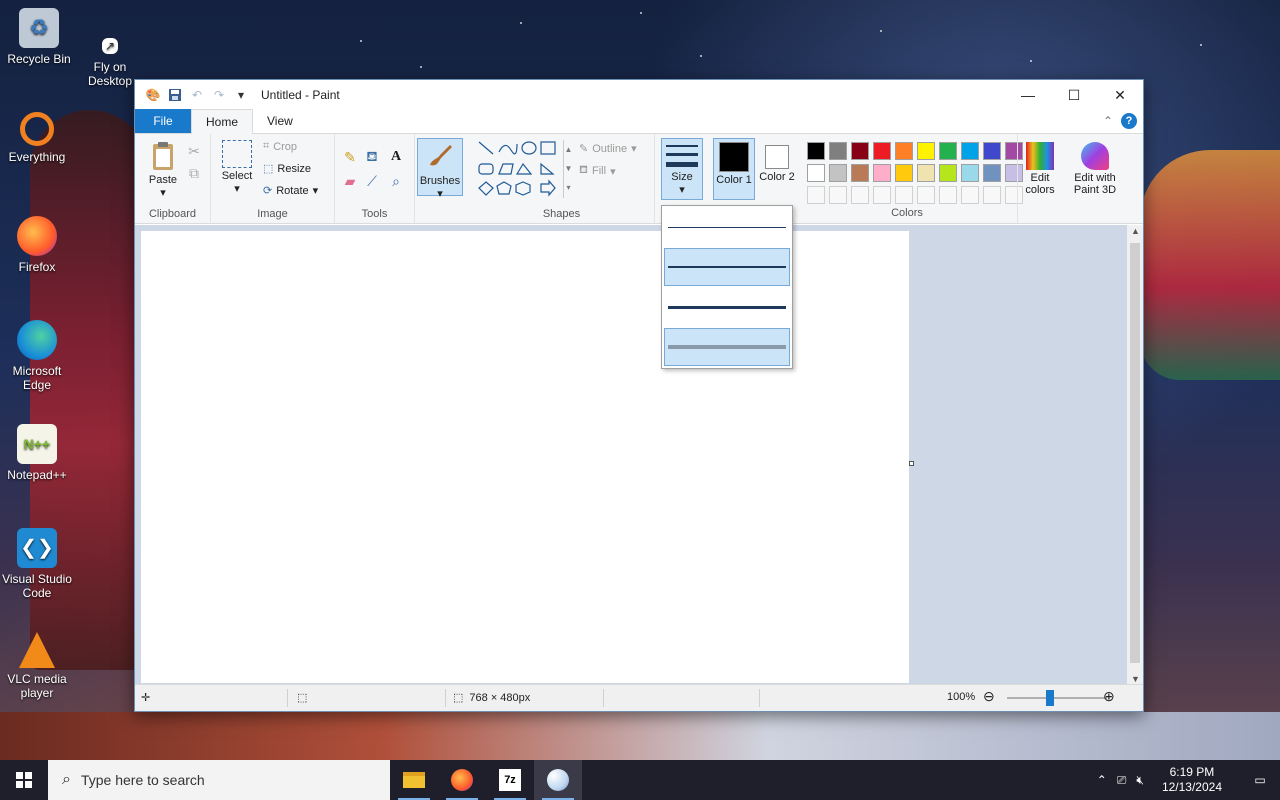 This screenshot has height=800, width=1280. Describe the element at coordinates (197, 95) in the screenshot. I see `undo-icon: ↶` at that location.